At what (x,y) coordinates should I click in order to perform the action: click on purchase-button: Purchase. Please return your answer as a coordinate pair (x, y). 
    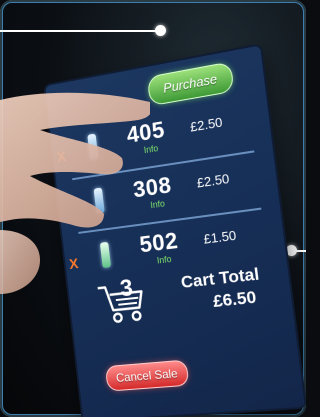
    Looking at the image, I should click on (190, 84).